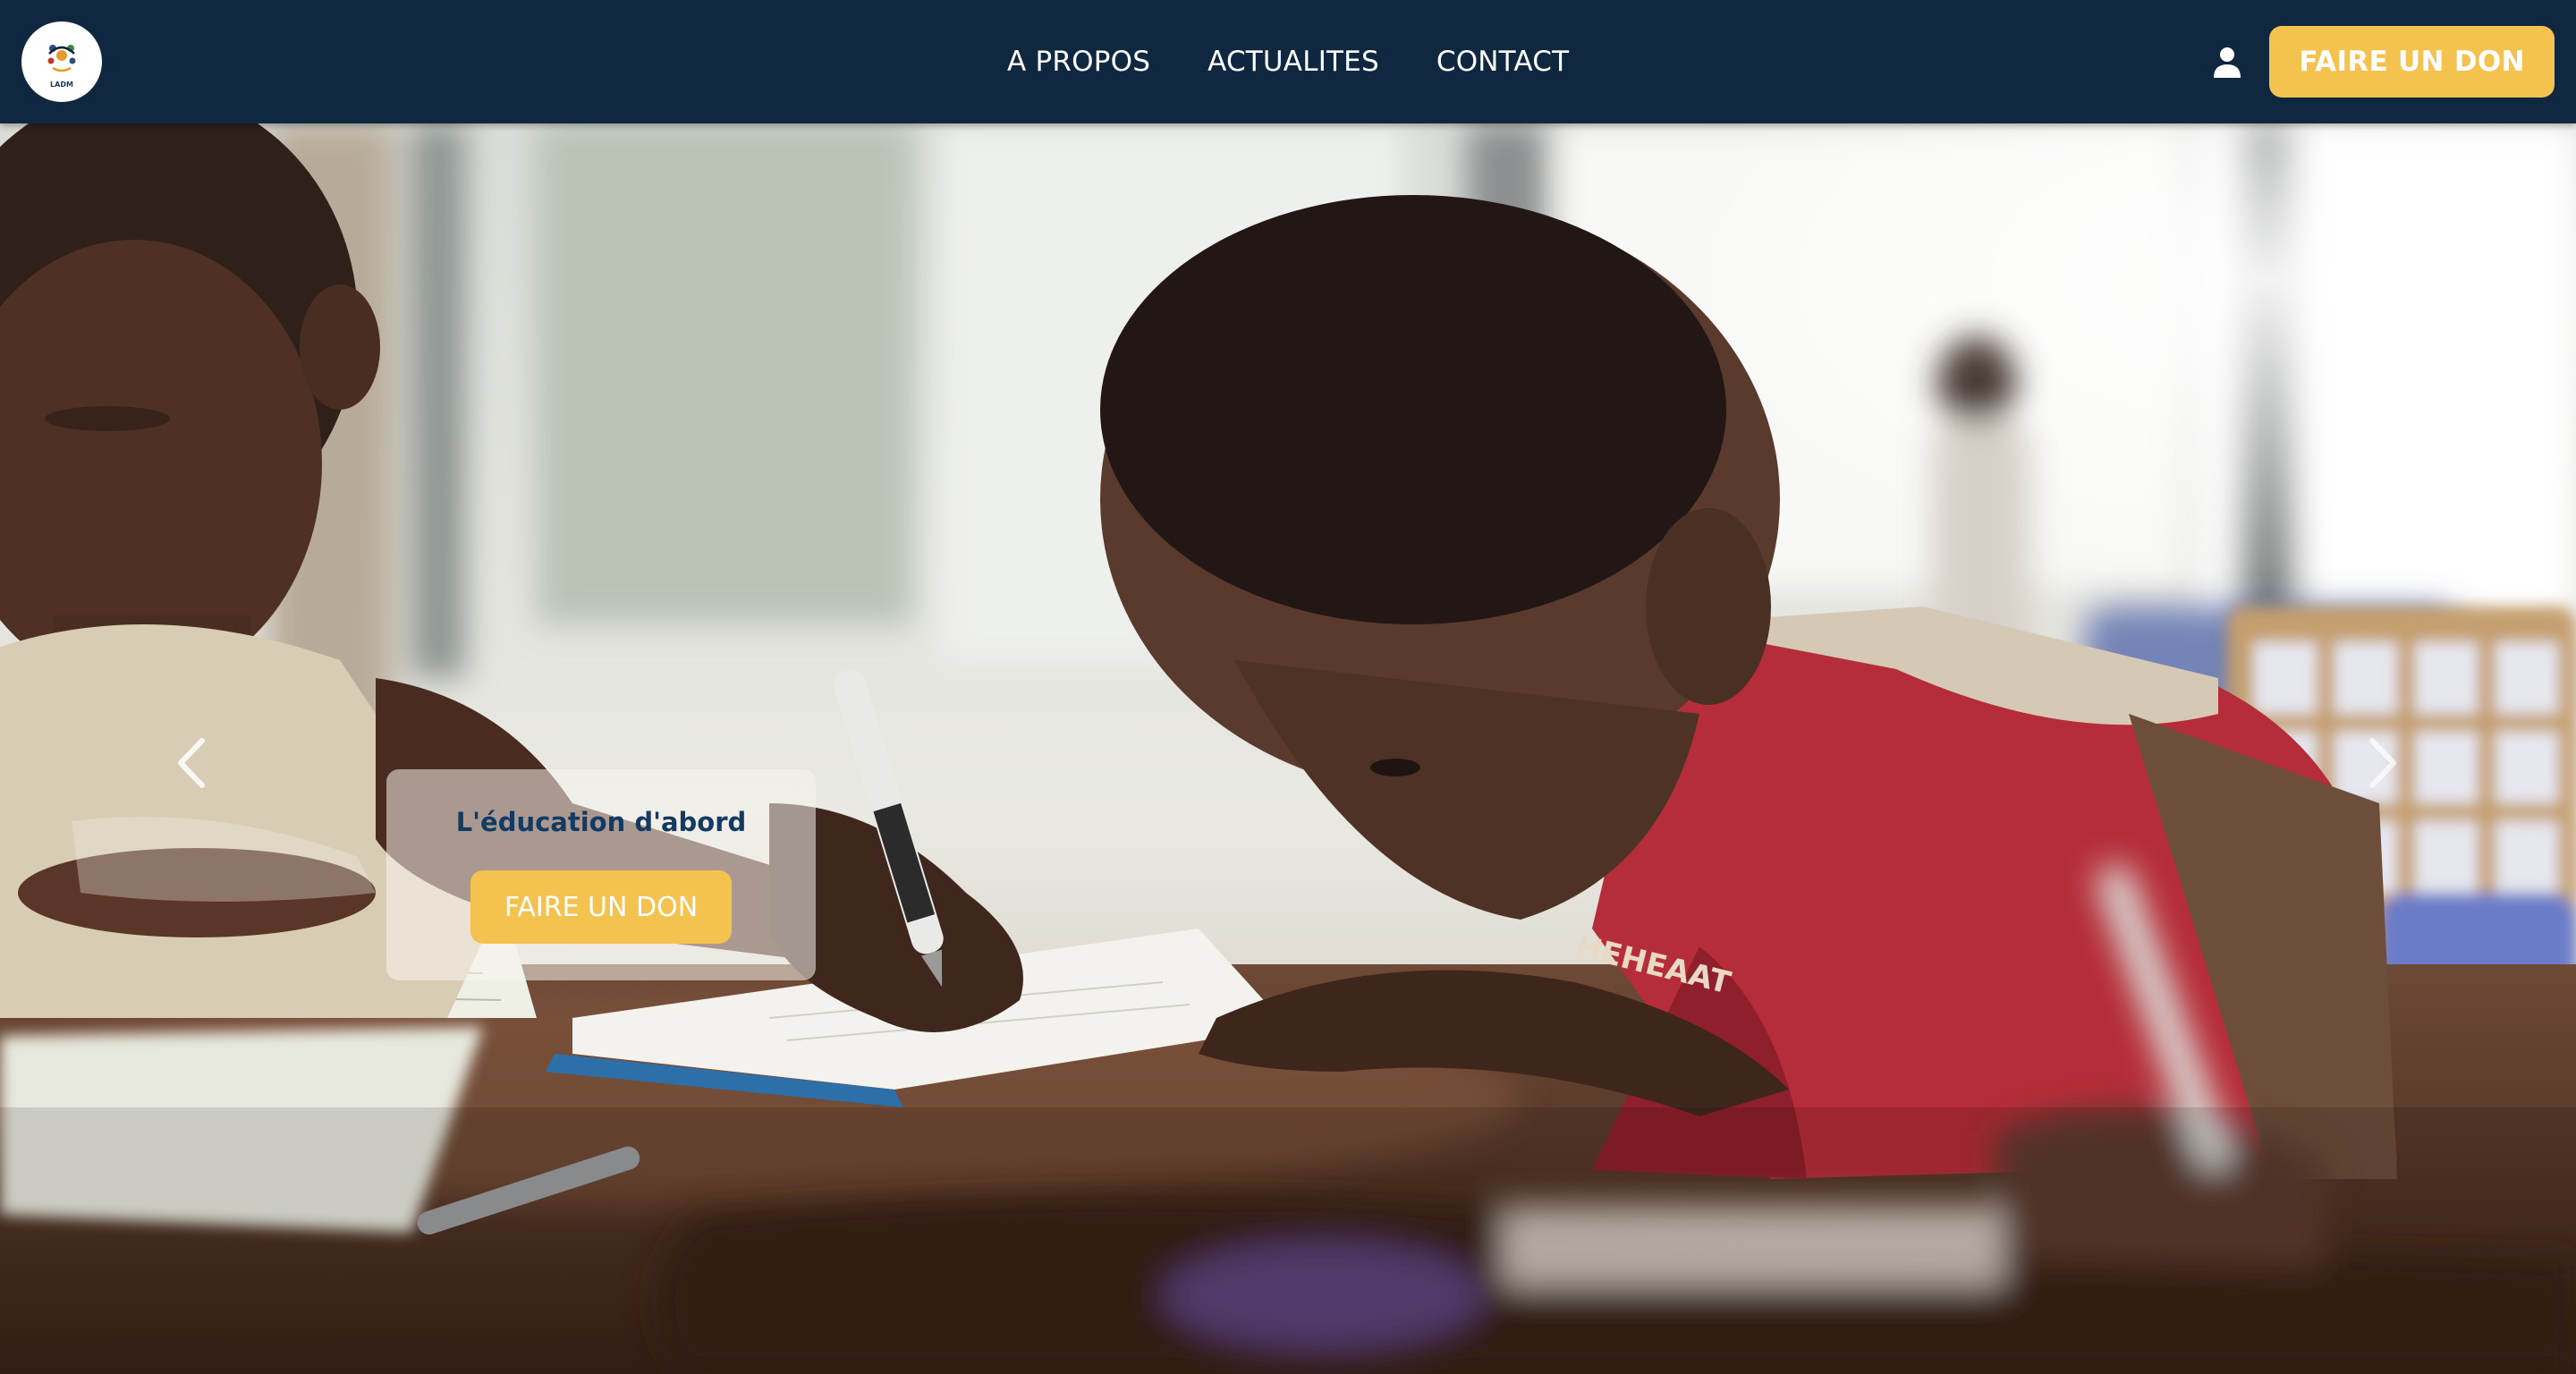  What do you see at coordinates (61, 58) in the screenshot?
I see `logo-emblem-icon` at bounding box center [61, 58].